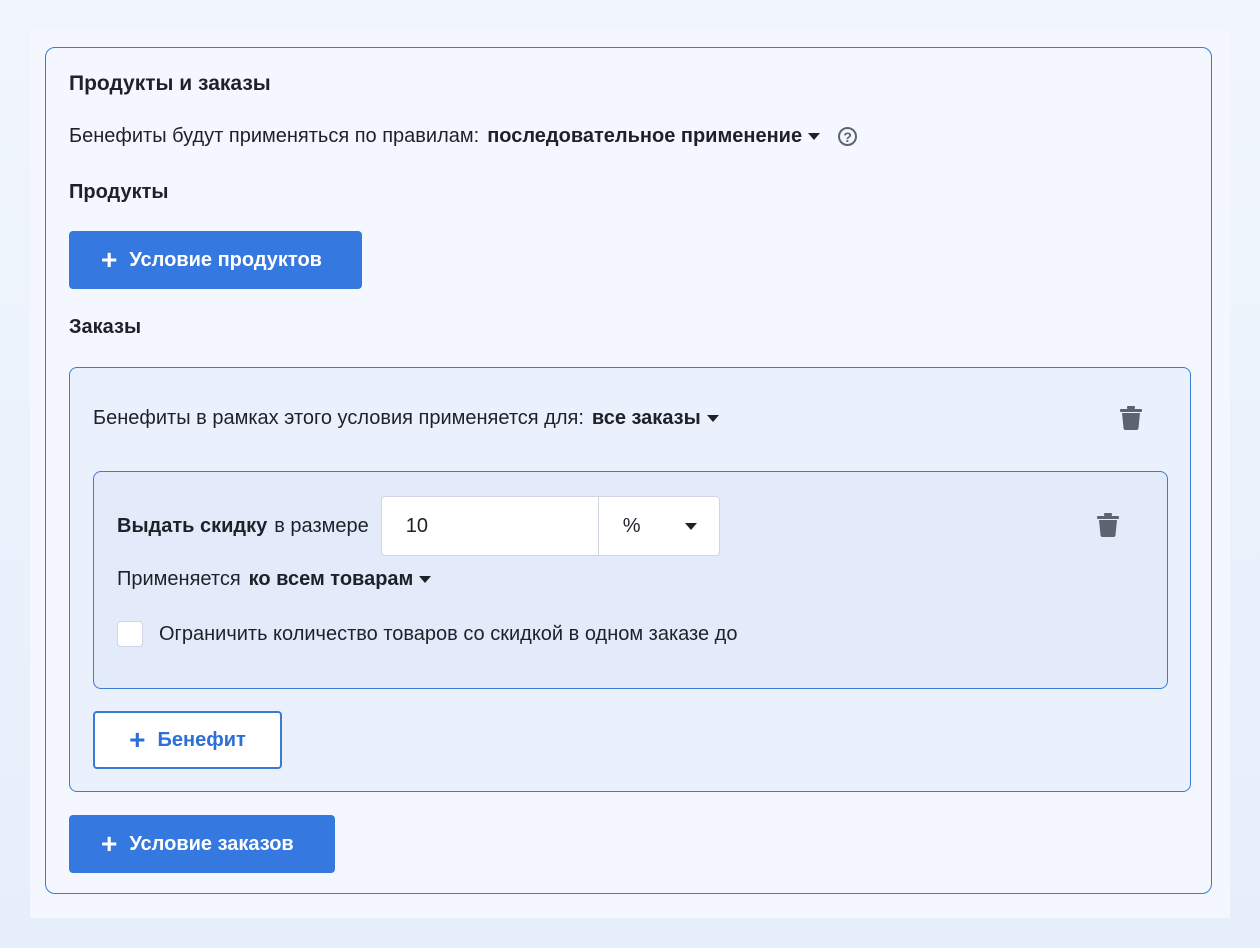  I want to click on benefit-size-label: в размере, so click(321, 525).